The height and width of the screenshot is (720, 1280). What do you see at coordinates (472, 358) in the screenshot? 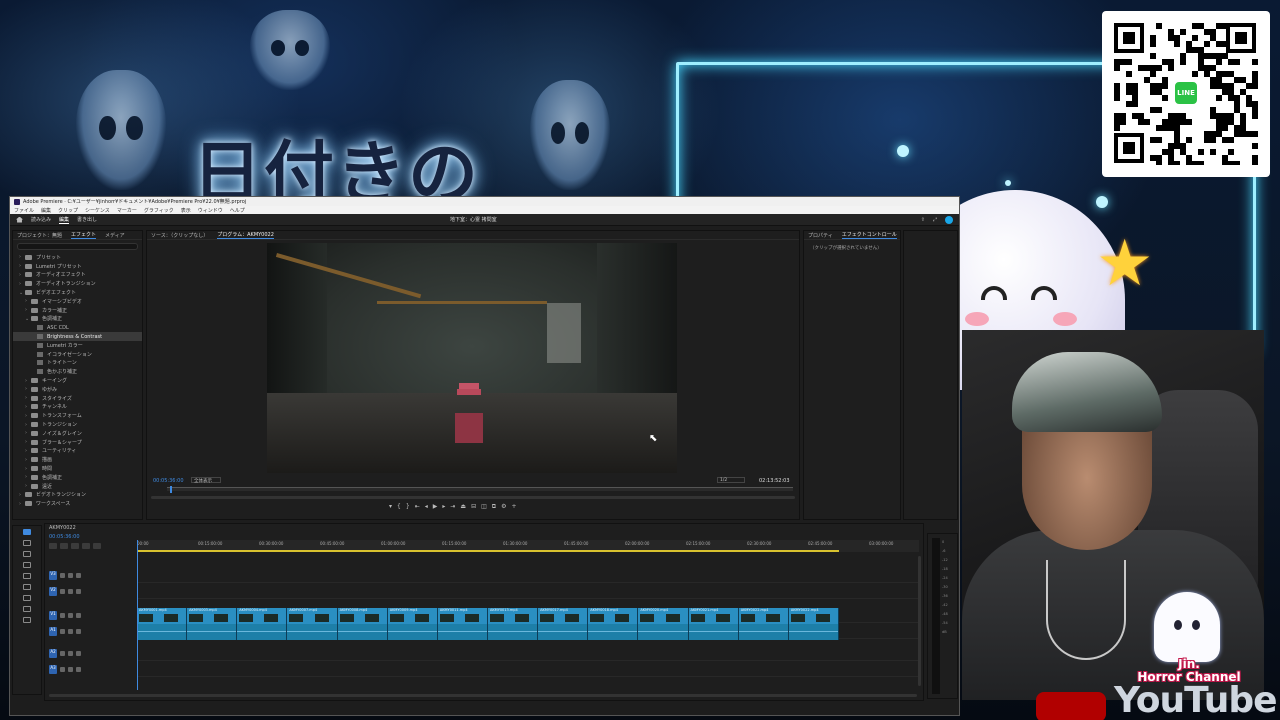
I see `video-frame: ⬉` at bounding box center [472, 358].